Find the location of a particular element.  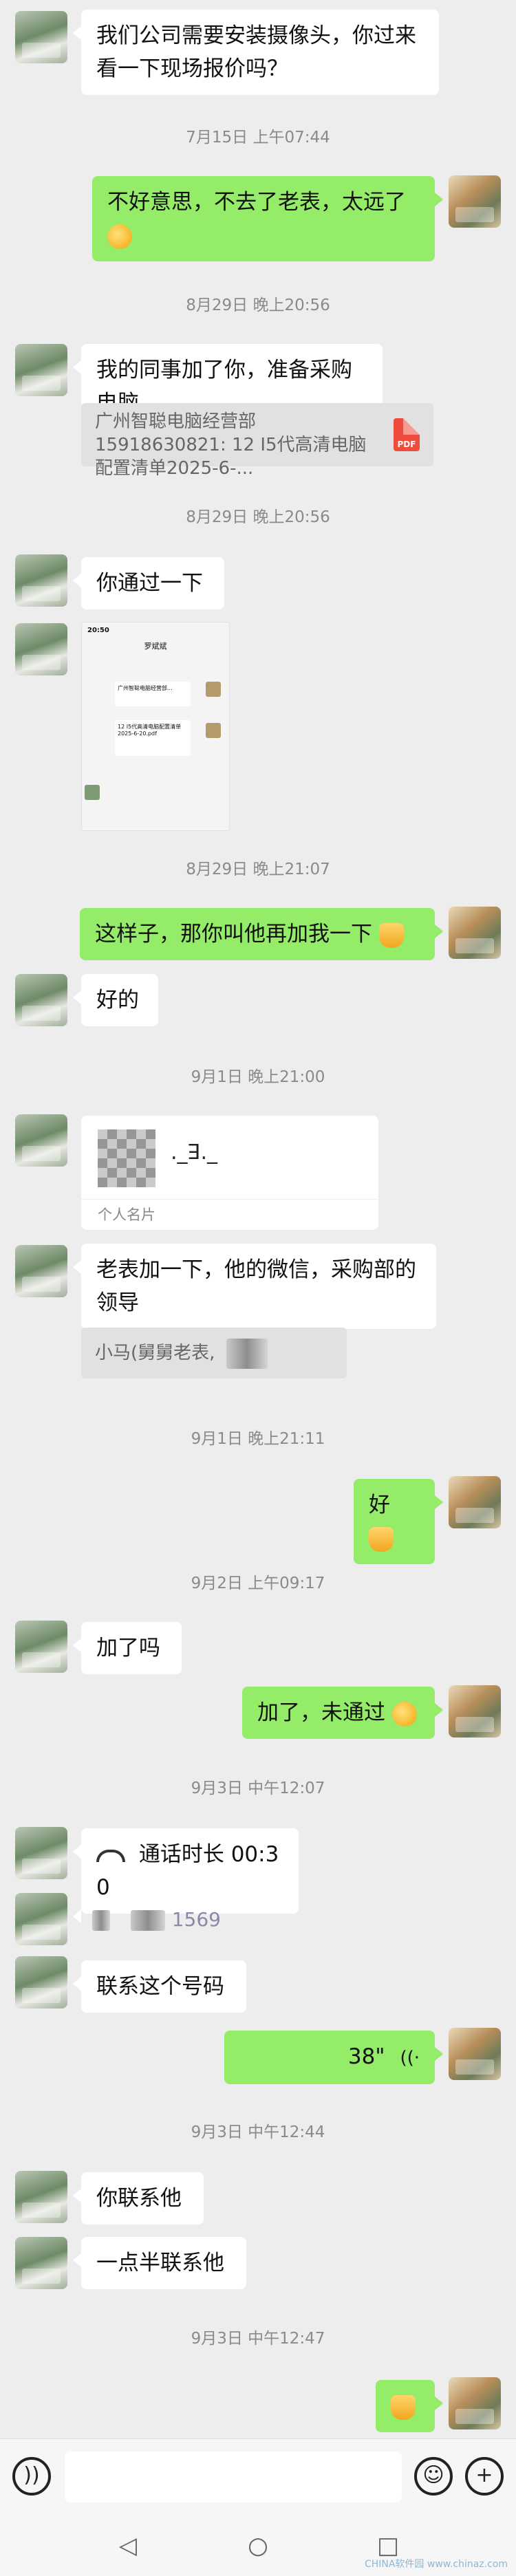

smiley-icon: ☺ is located at coordinates (433, 2475).